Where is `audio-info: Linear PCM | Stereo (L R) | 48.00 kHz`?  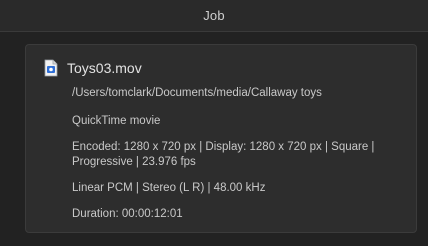 audio-info: Linear PCM | Stereo (L R) | 48.00 kHz is located at coordinates (169, 188).